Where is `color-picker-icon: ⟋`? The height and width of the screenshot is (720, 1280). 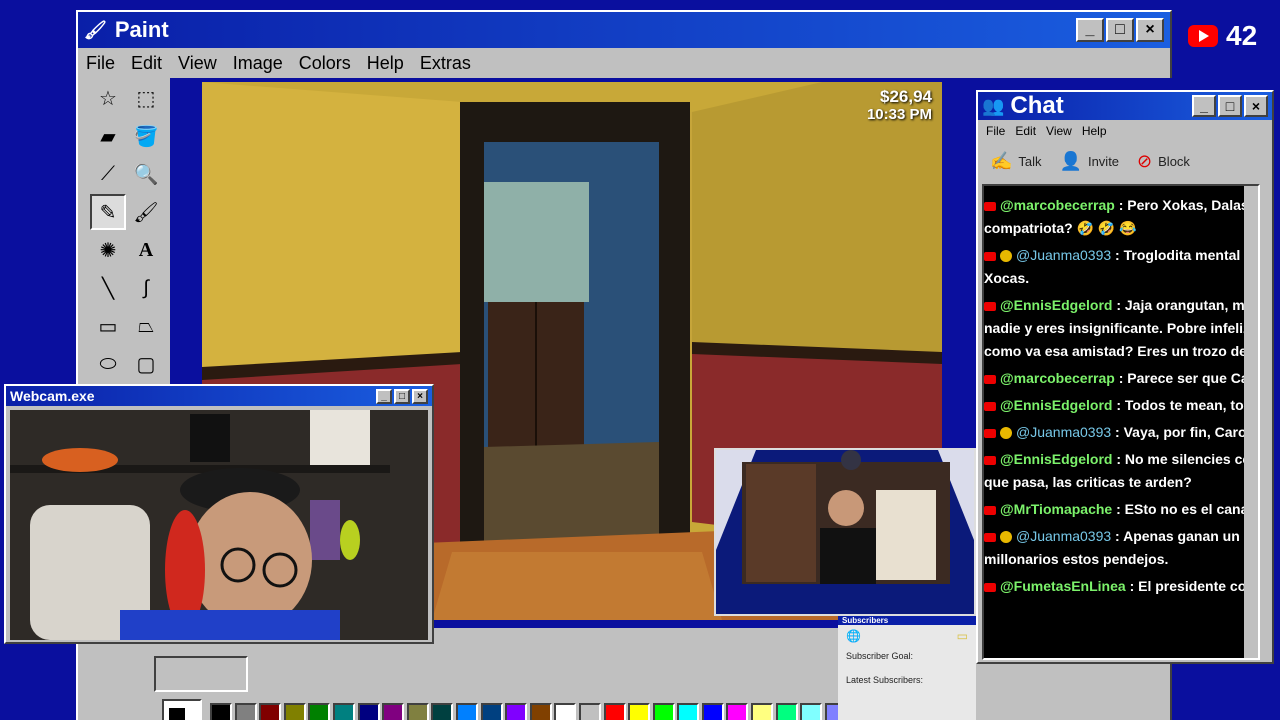 color-picker-icon: ⟋ is located at coordinates (108, 174).